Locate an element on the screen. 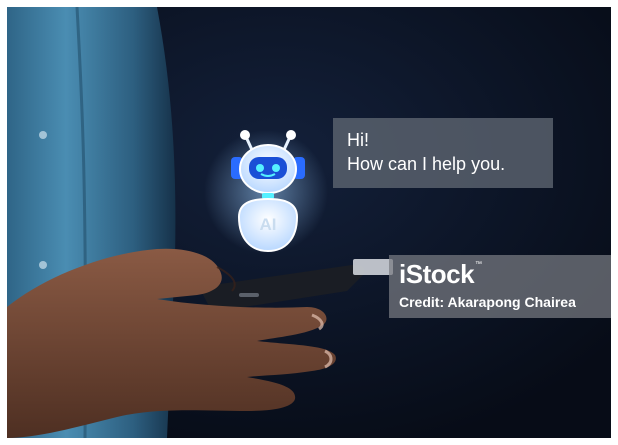 Image resolution: width=618 pixels, height=445 pixels. phone-button is located at coordinates (249, 295).